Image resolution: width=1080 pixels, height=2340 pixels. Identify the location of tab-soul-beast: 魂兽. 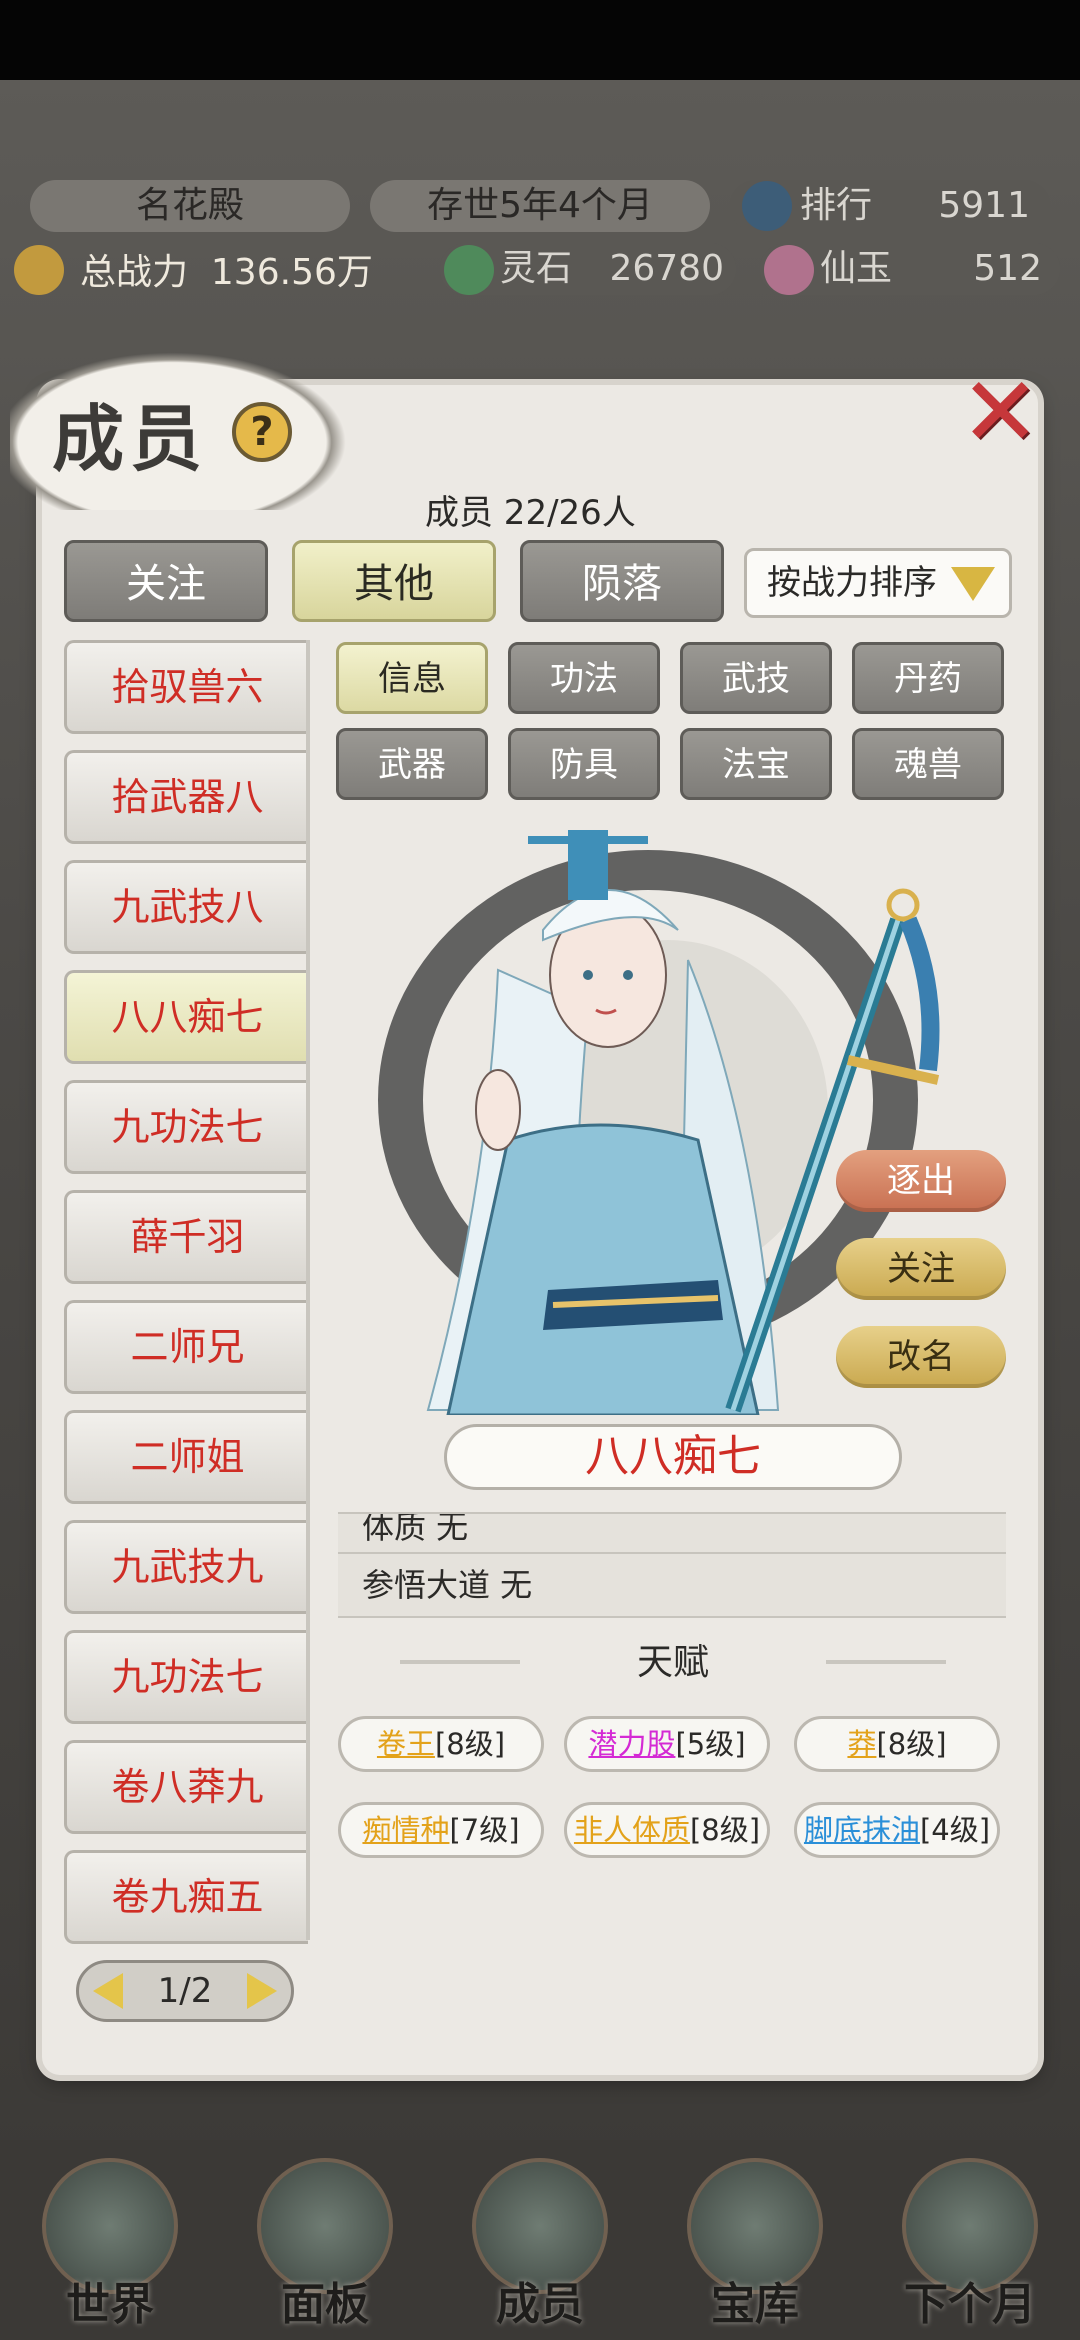
(928, 764).